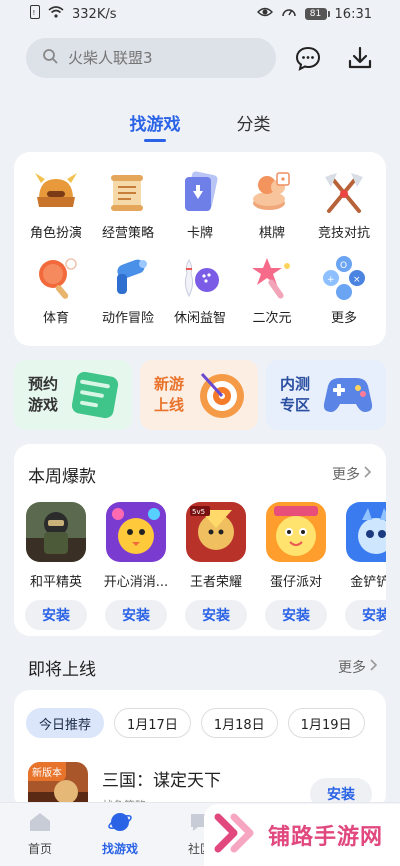 The image size is (400, 866). I want to click on planet-icon, so click(120, 823).